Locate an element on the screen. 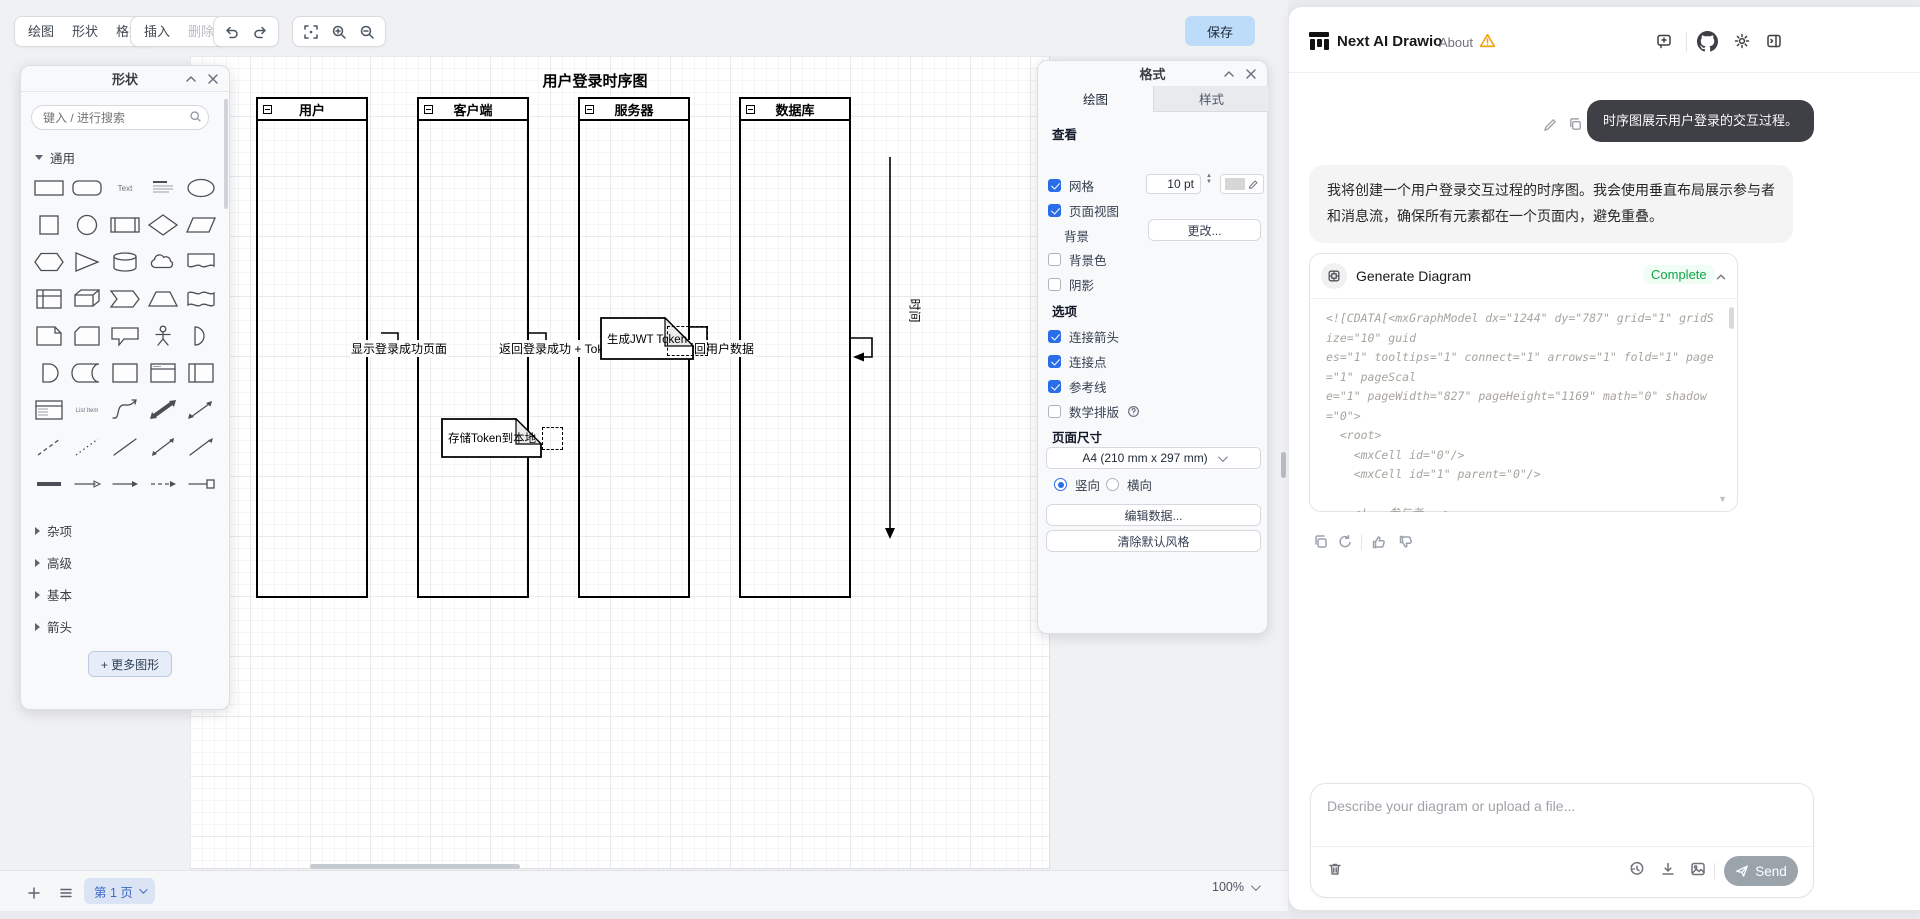 Image resolution: width=1920 pixels, height=919 pixels. background-color-checkbox-row: 背景色 is located at coordinates (1077, 259).